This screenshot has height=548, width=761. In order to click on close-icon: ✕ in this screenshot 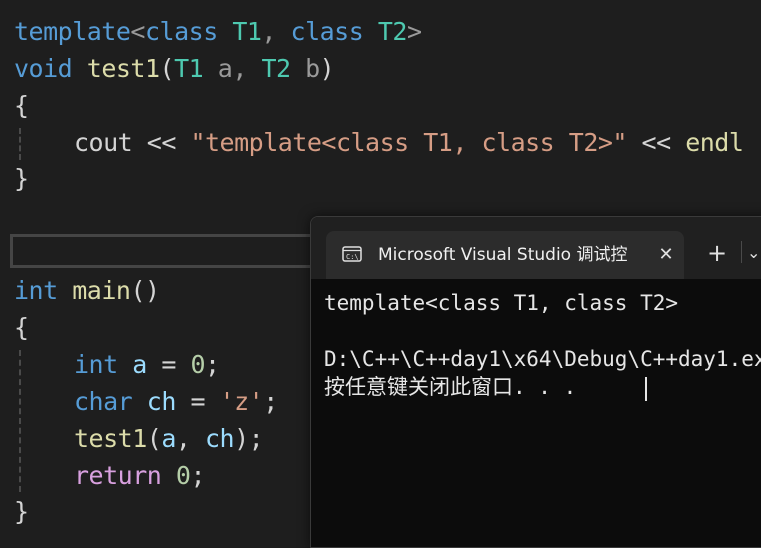, I will do `click(666, 255)`.